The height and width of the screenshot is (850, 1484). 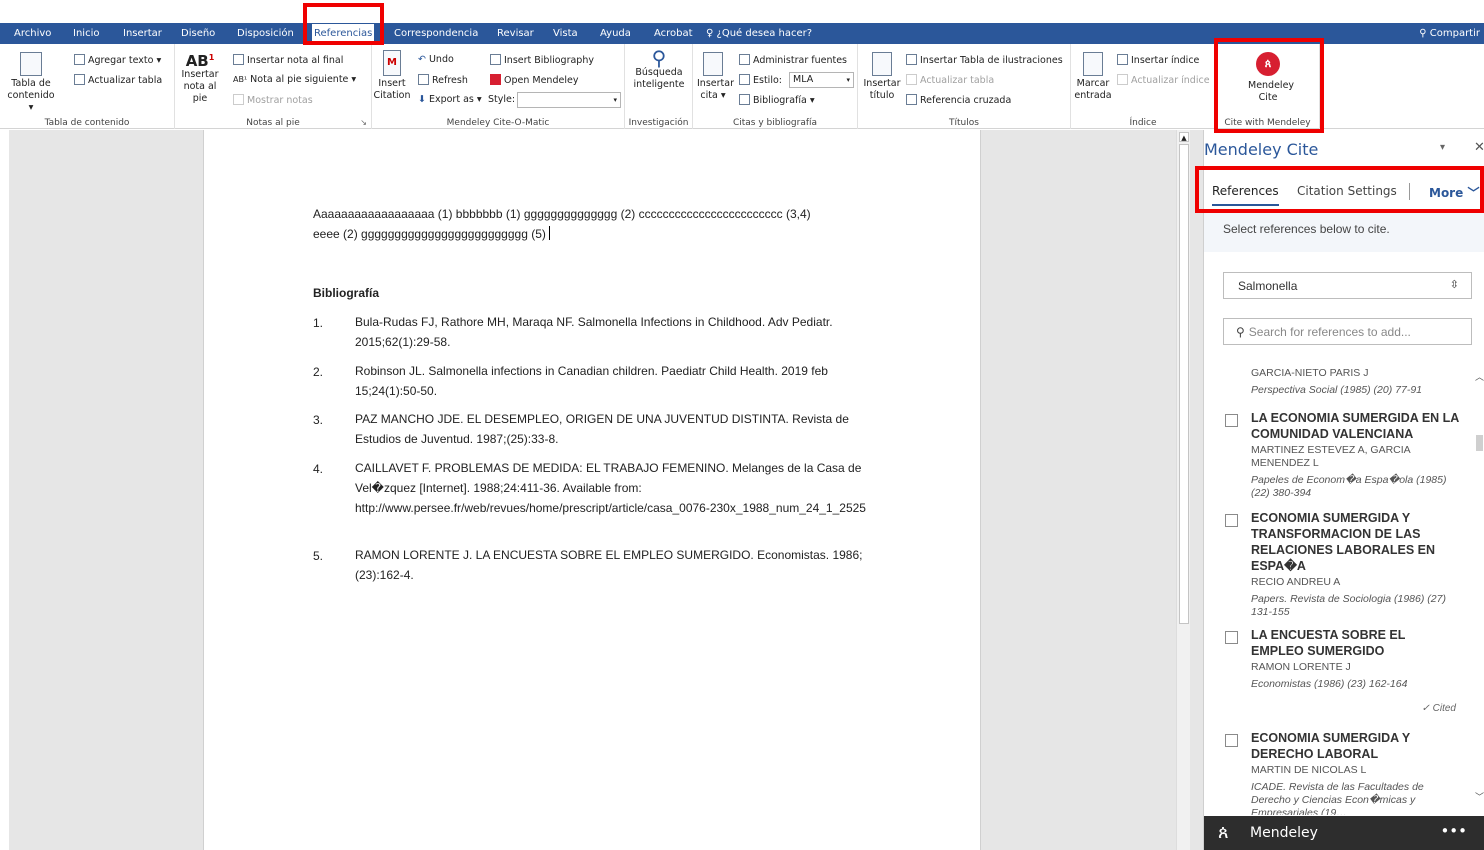 I want to click on chevron-down-icon: ﹀, so click(x=1479, y=796).